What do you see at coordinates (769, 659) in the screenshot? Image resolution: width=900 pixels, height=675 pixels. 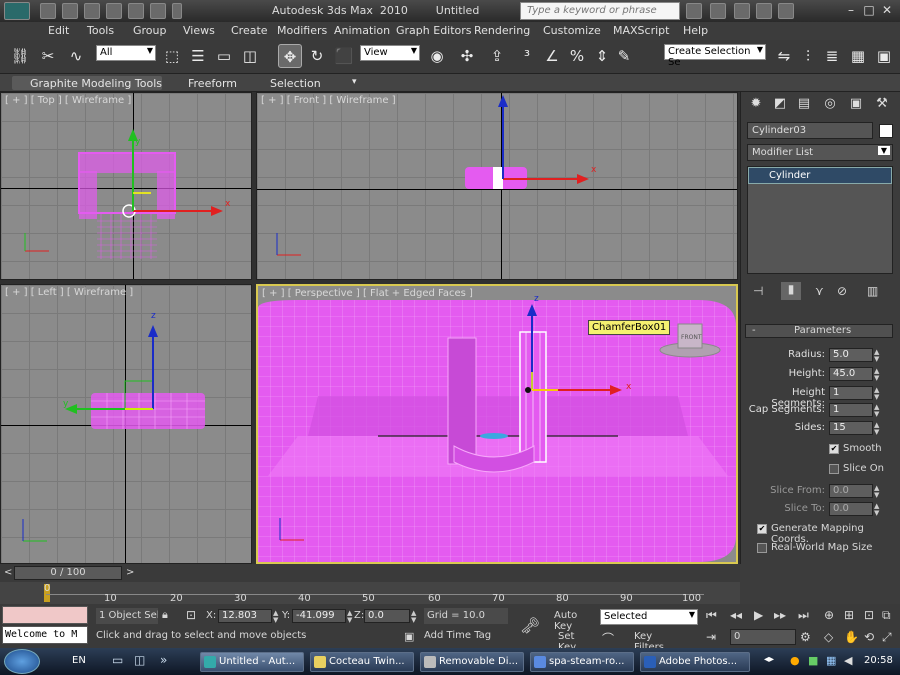 I see `tray-arrows-icon: ◂▸` at bounding box center [769, 659].